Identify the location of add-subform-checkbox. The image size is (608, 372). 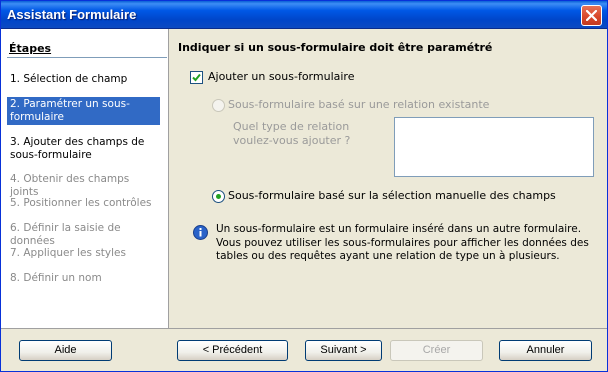
(196, 77).